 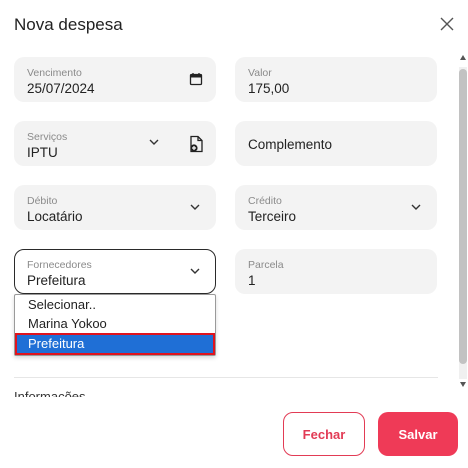 What do you see at coordinates (463, 216) in the screenshot?
I see `scroll-thumb` at bounding box center [463, 216].